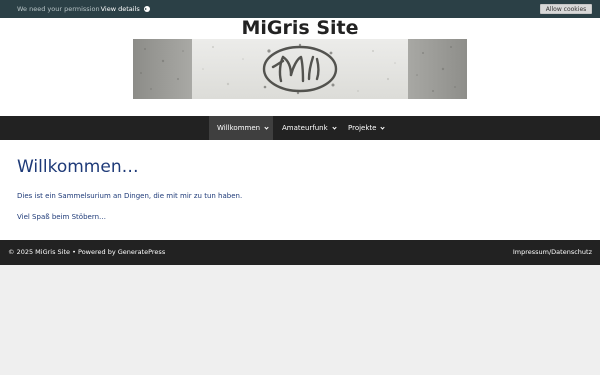  I want to click on footer-impressum-link: Impressum/Datenschutz, so click(552, 252).